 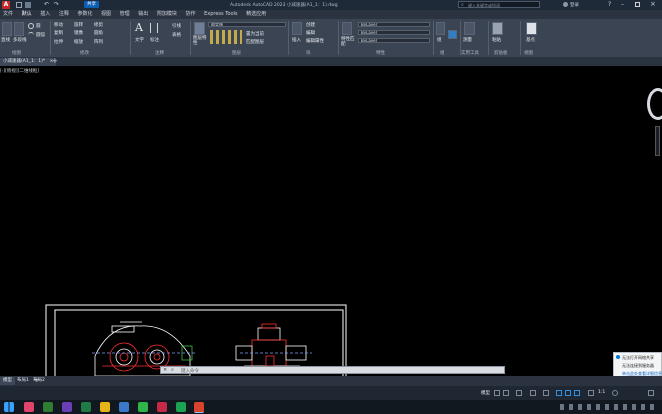 What do you see at coordinates (622, 4) in the screenshot?
I see `minimize-button: –` at bounding box center [622, 4].